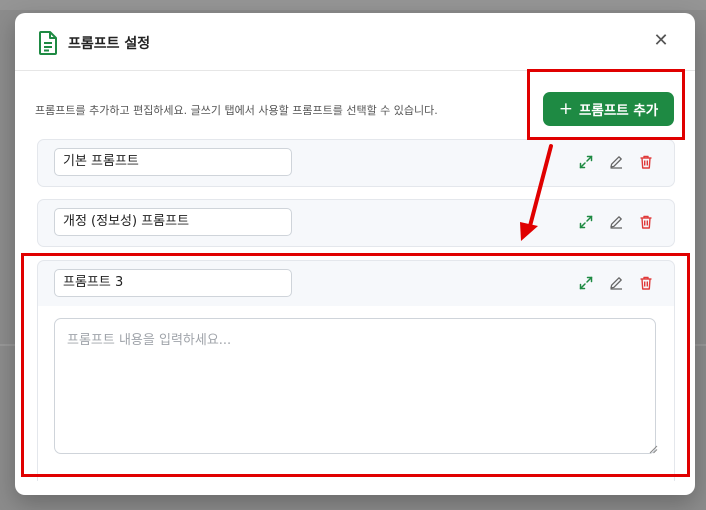 This screenshot has width=706, height=510. Describe the element at coordinates (661, 41) in the screenshot. I see `close-button: ✕` at that location.